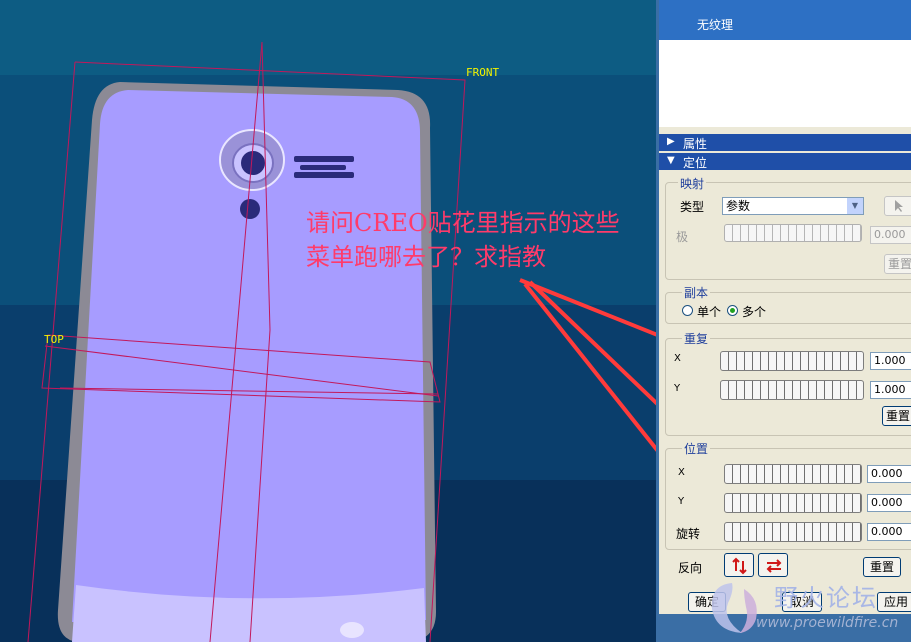 This screenshot has height=642, width=911. Describe the element at coordinates (826, 598) in the screenshot. I see `watermark-title: 野火论坛` at that location.